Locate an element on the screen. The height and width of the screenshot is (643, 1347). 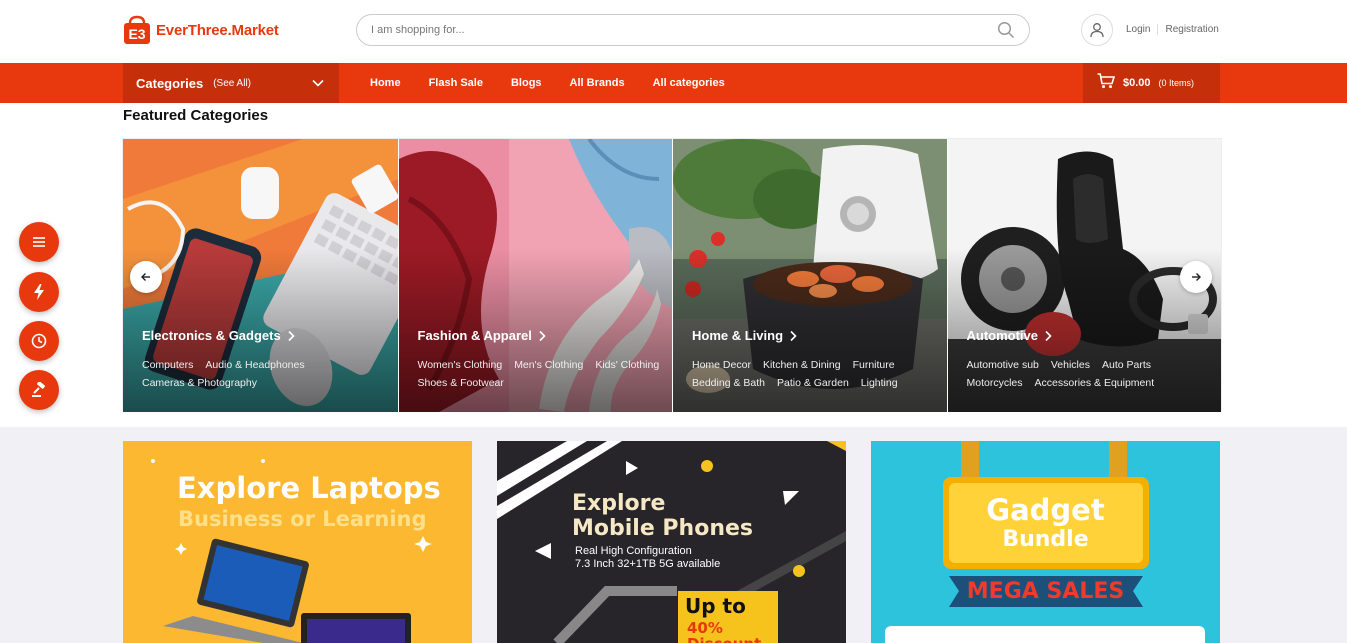
subcategory-link: Vehicles is located at coordinates (1070, 365).